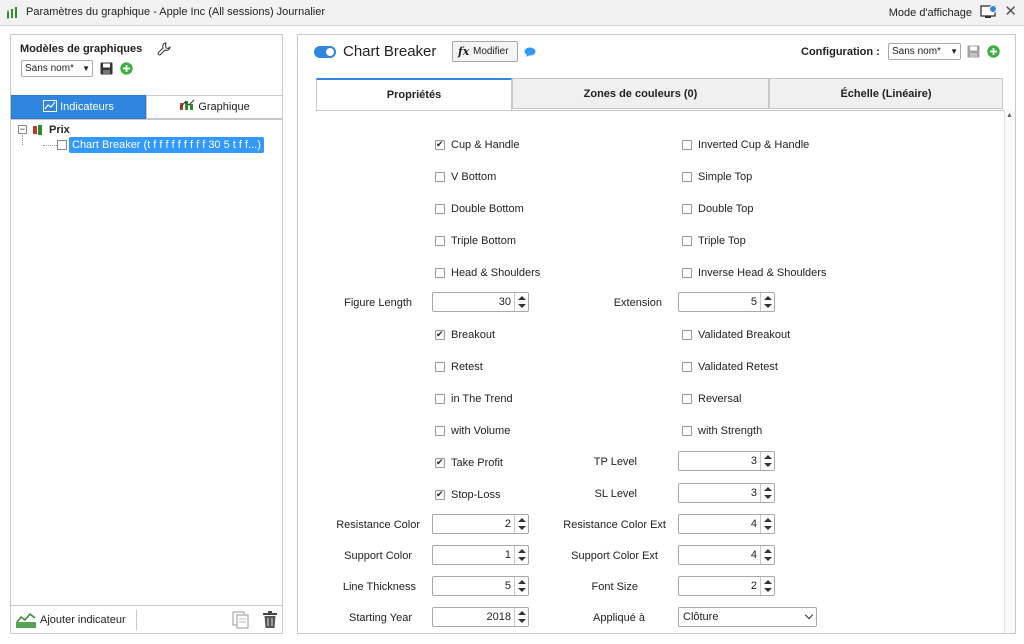 The height and width of the screenshot is (644, 1024). Describe the element at coordinates (485, 145) in the screenshot. I see `checkbox-label: Cup & Handle` at that location.